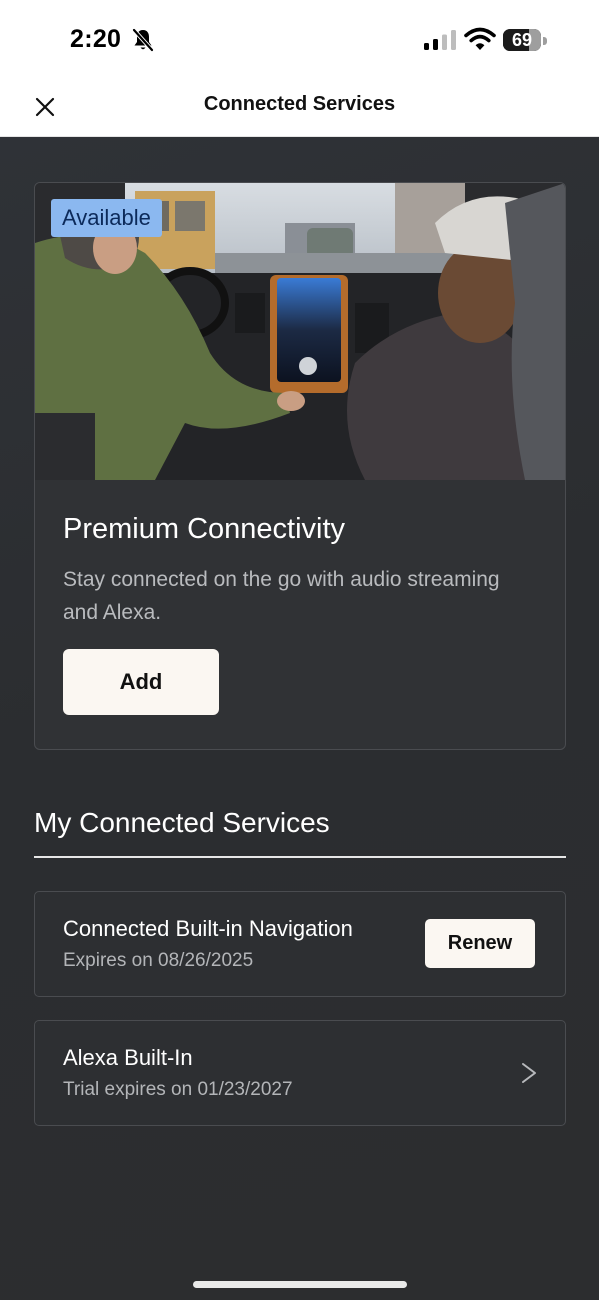  Describe the element at coordinates (300, 857) in the screenshot. I see `section-divider` at that location.